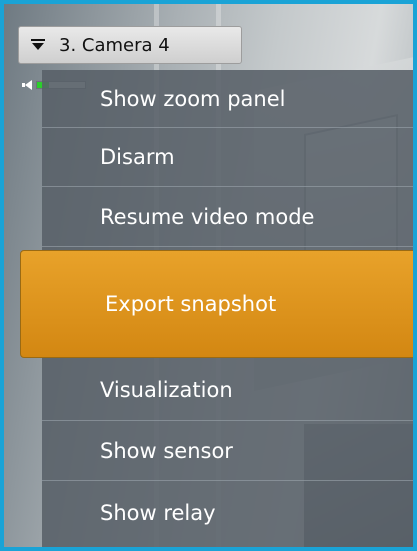 The width and height of the screenshot is (417, 551). What do you see at coordinates (166, 450) in the screenshot?
I see `menu-item-label: Show sensor` at bounding box center [166, 450].